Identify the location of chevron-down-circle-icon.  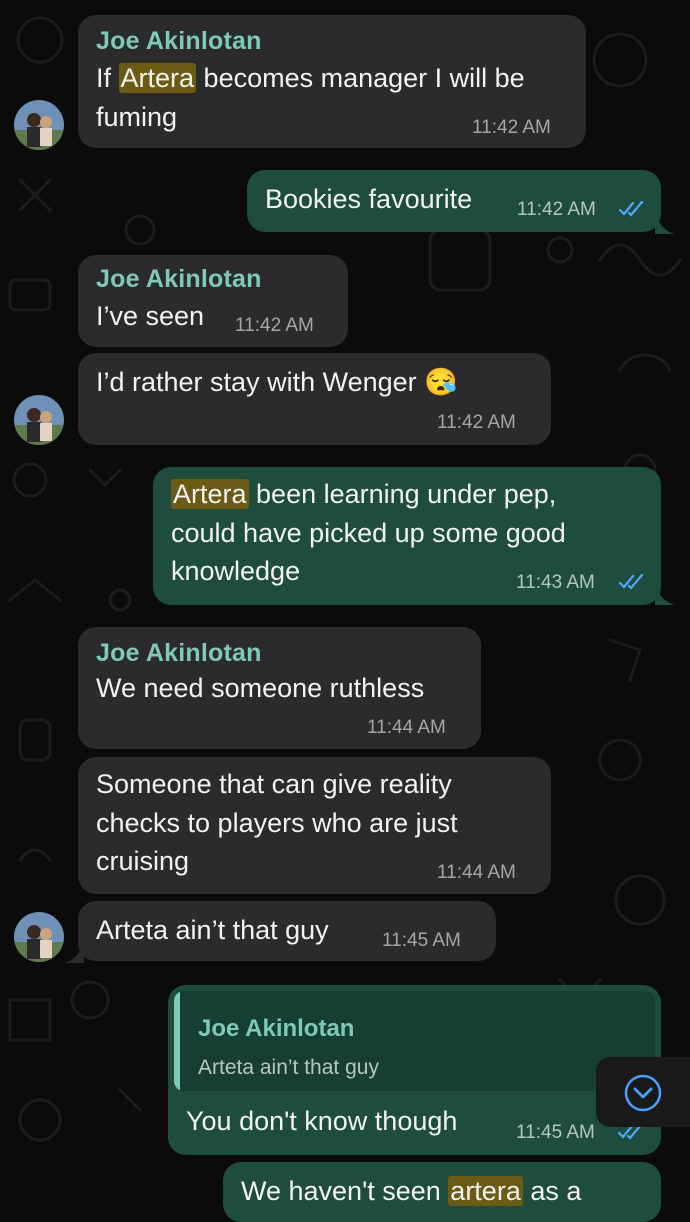
(643, 1093).